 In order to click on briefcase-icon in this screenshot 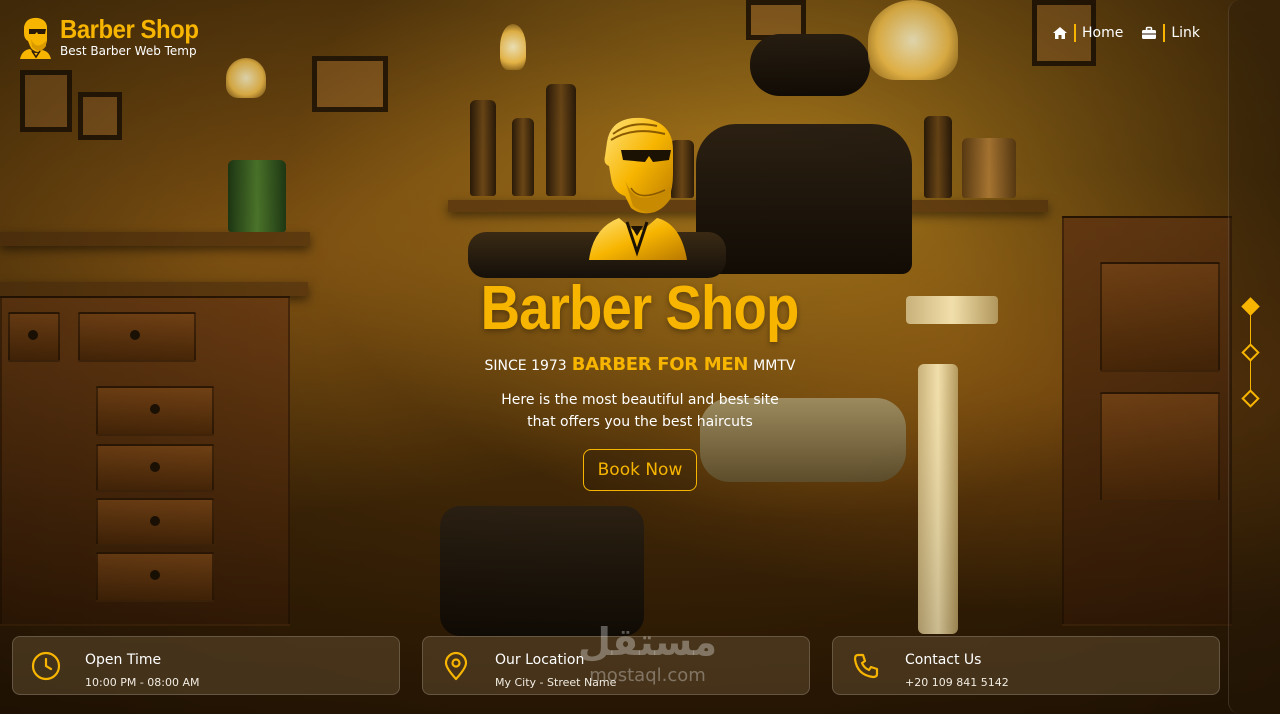, I will do `click(1149, 33)`.